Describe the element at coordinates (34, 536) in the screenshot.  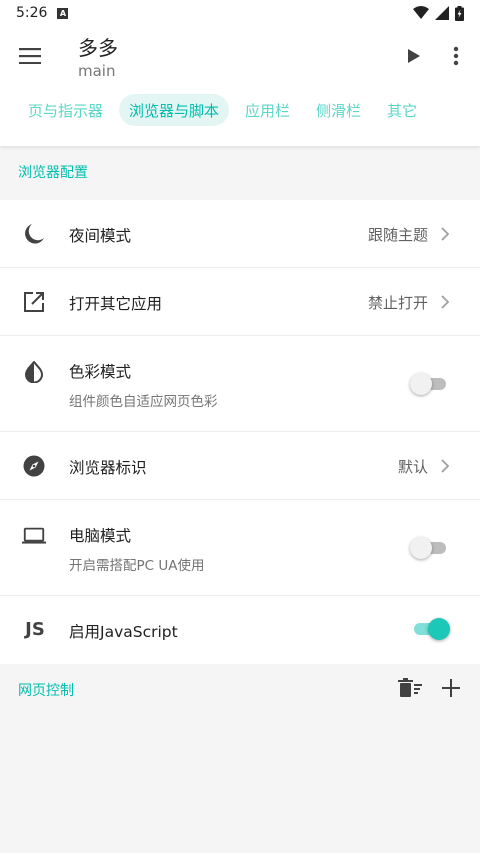
I see `laptop-icon` at that location.